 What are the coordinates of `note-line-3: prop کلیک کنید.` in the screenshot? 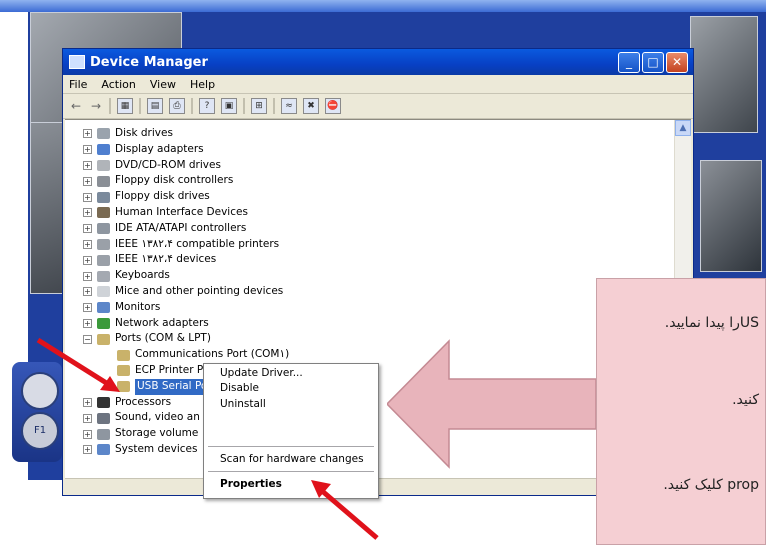 It's located at (711, 485).